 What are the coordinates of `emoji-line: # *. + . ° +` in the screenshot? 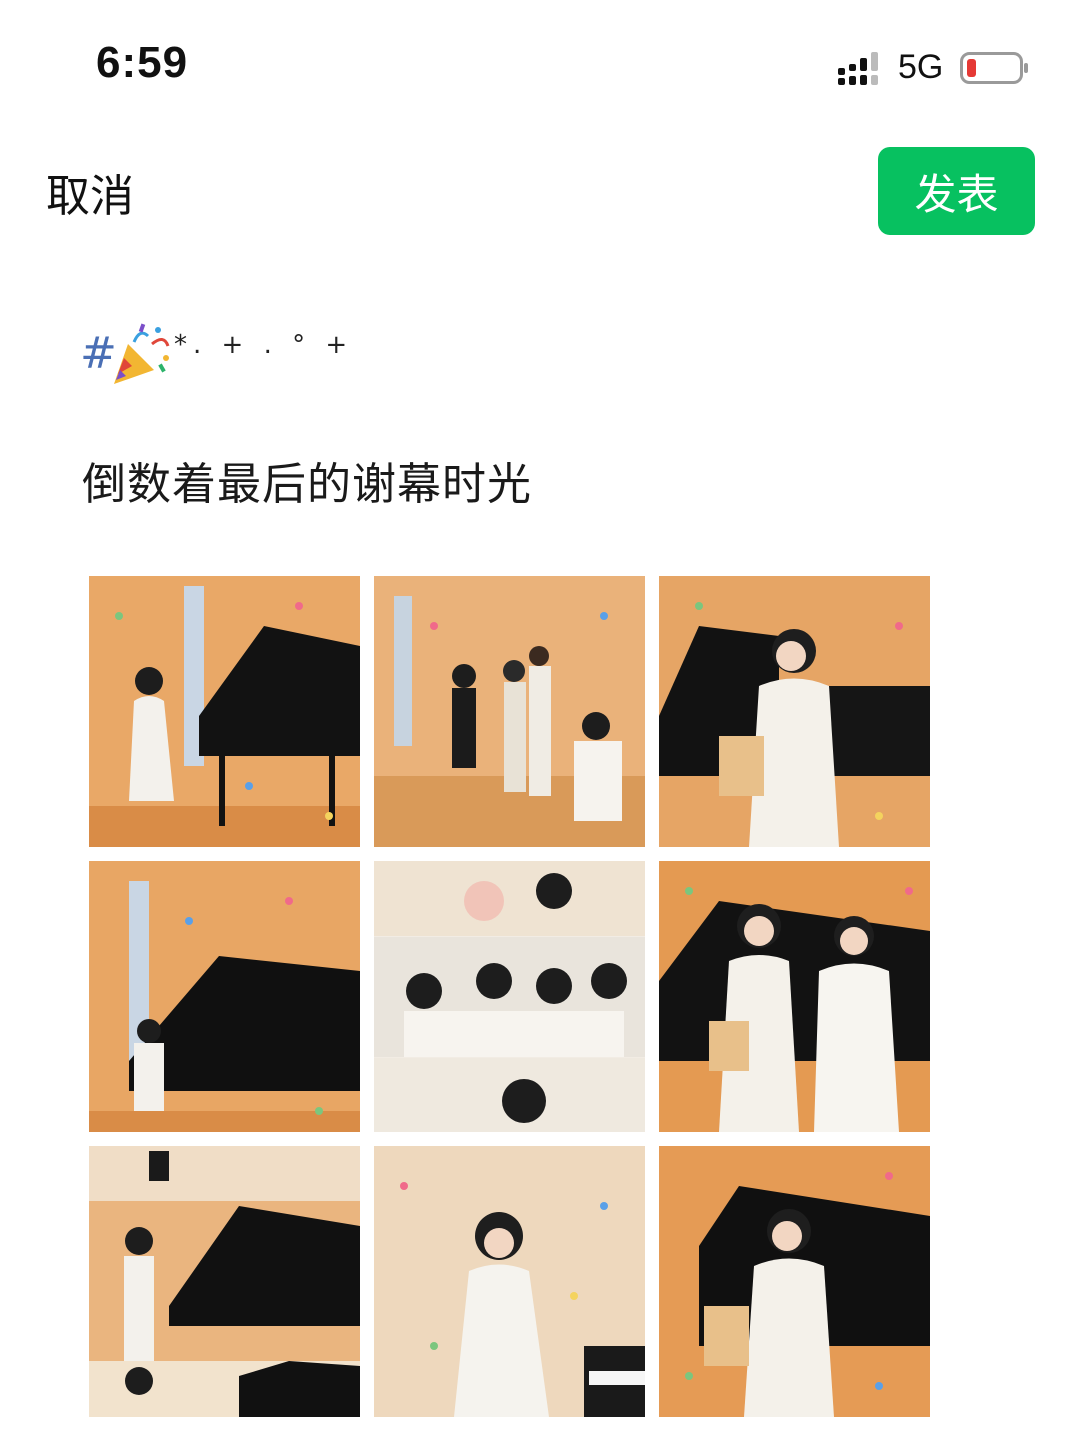 It's located at (213, 352).